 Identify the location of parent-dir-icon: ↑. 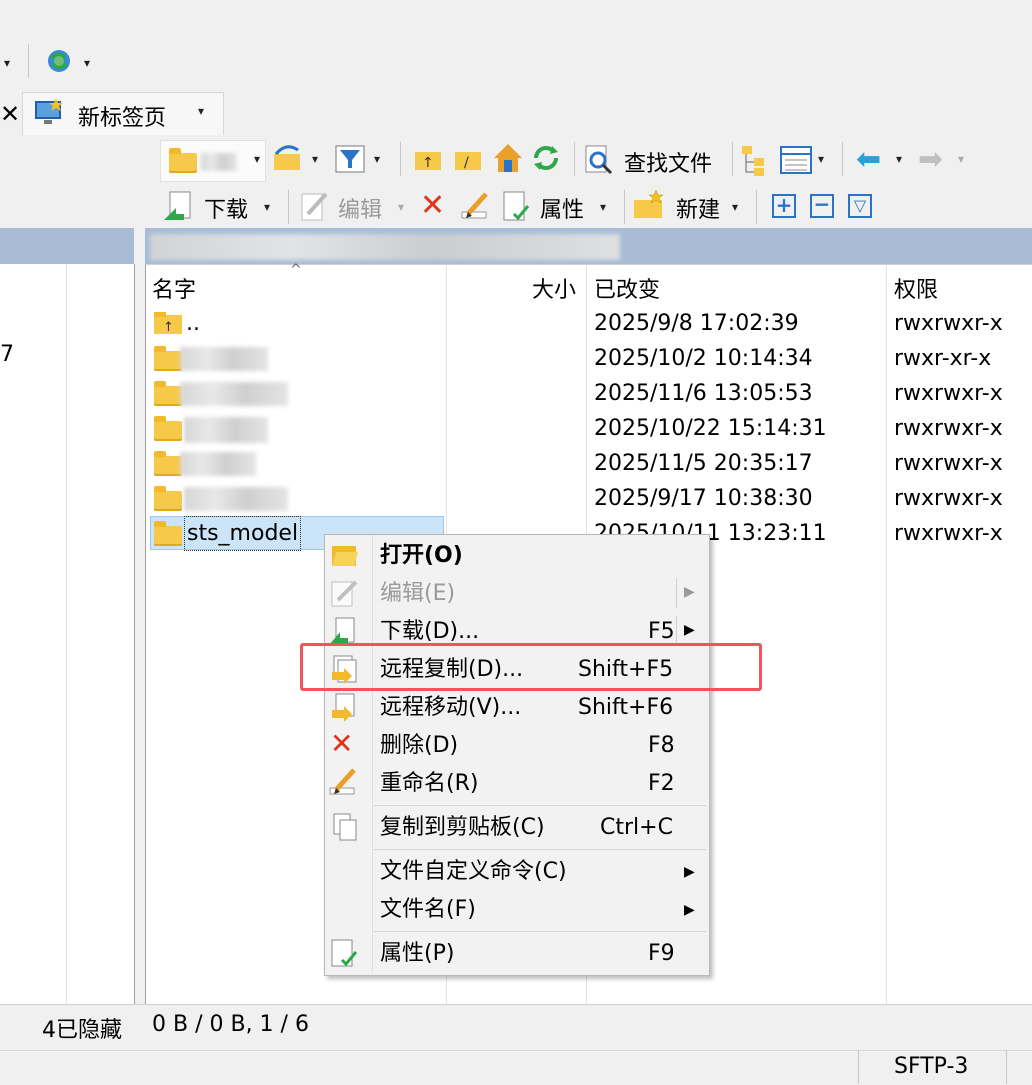
(428, 159).